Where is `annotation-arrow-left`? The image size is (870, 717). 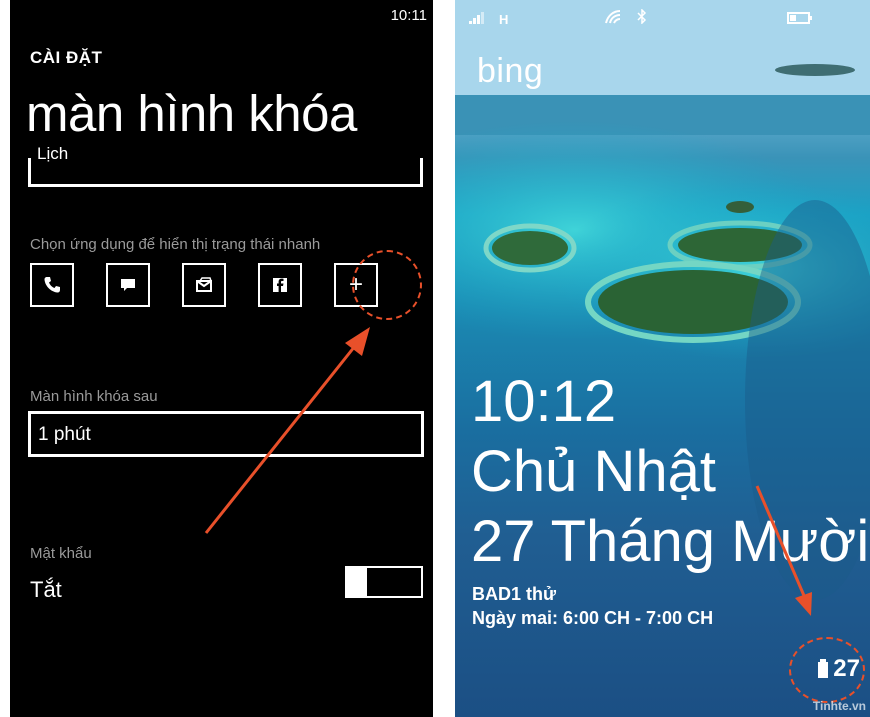
annotation-arrow-left is located at coordinates (287, 430).